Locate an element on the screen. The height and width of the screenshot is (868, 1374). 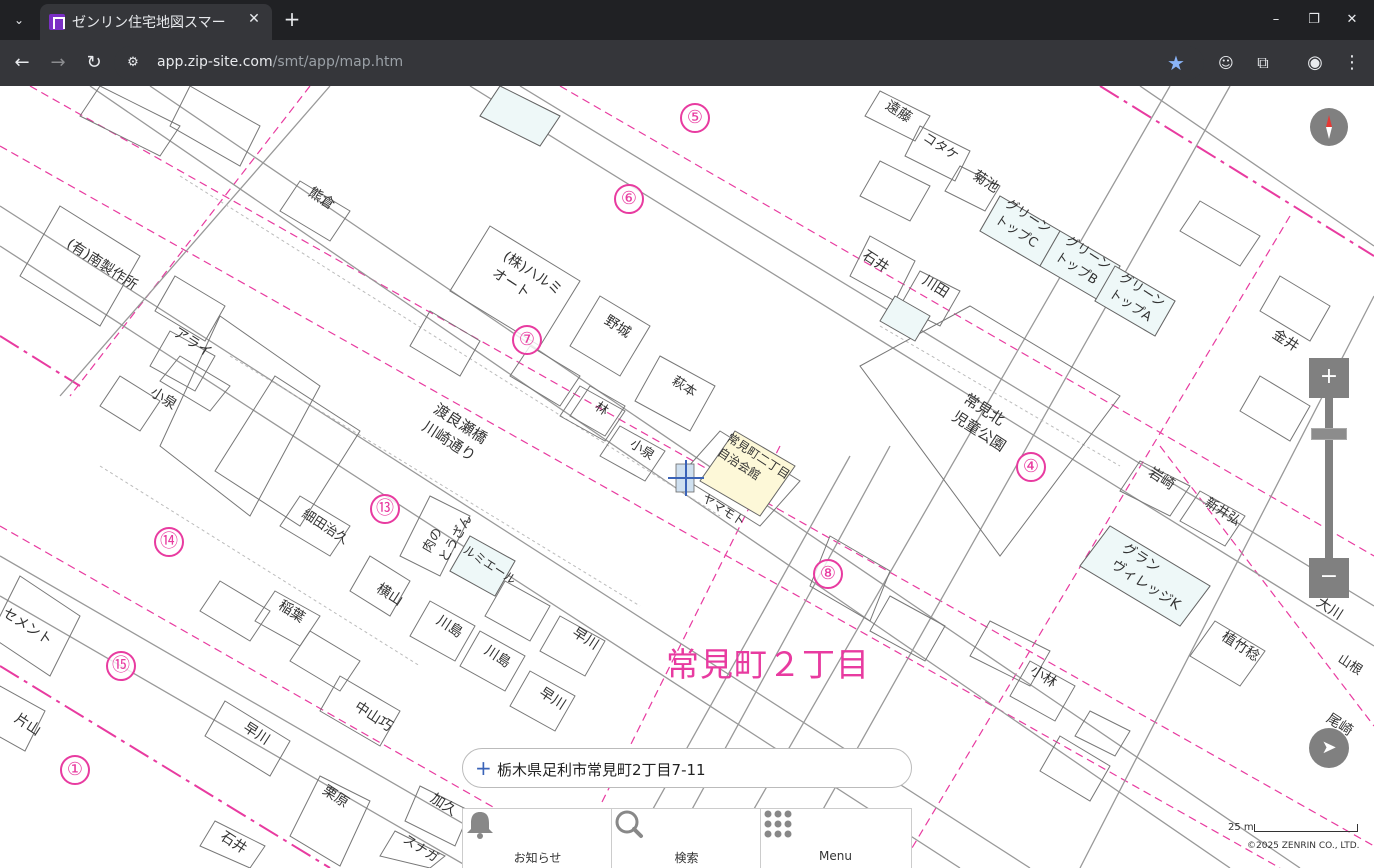
block-number: ⑥ is located at coordinates (629, 199).